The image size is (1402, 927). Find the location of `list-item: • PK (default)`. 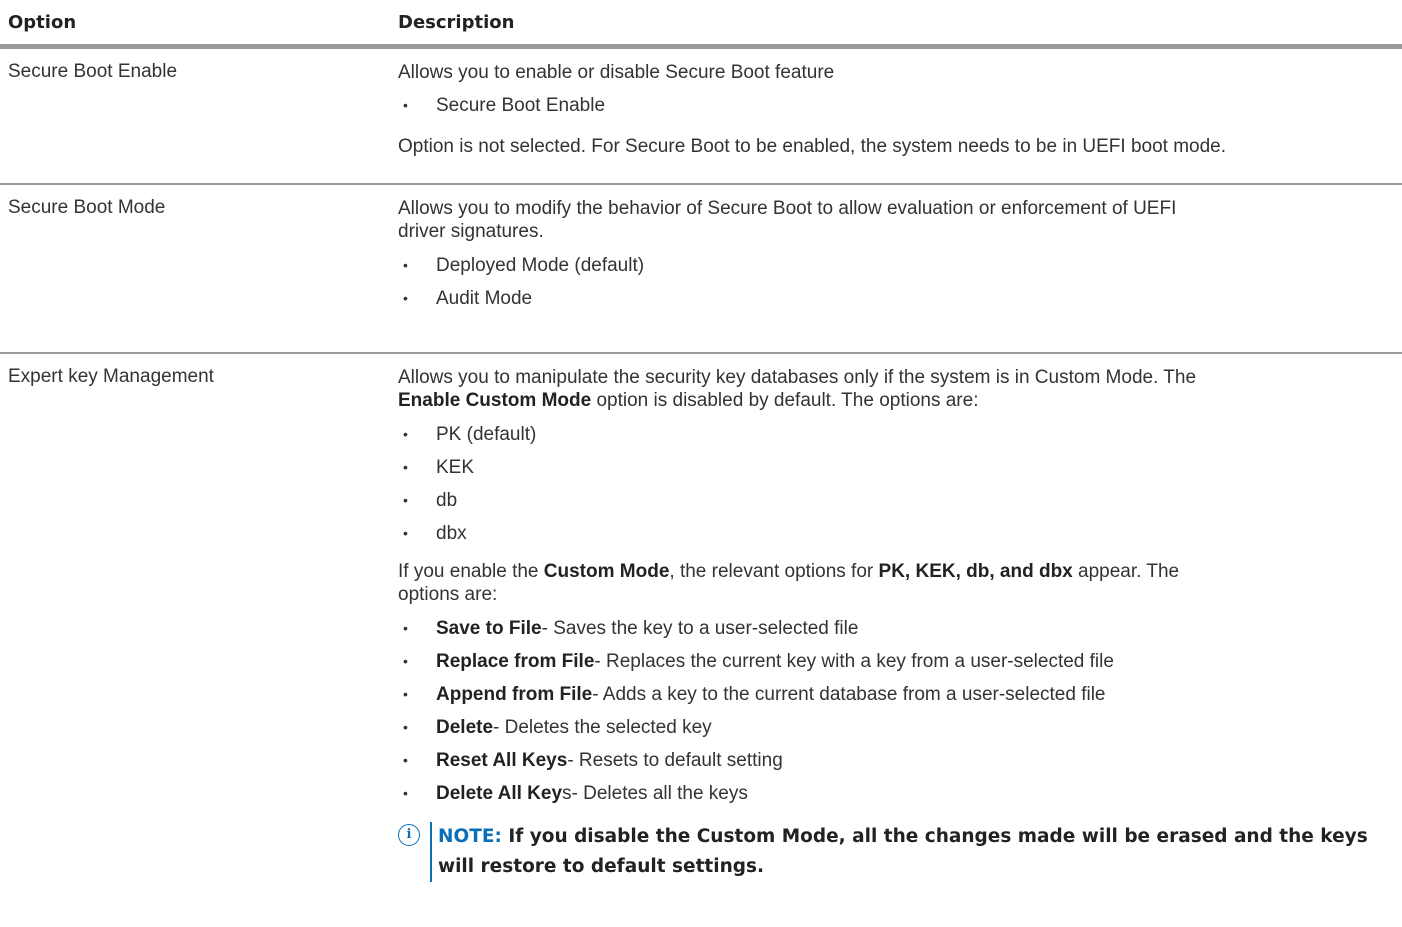

list-item: • PK (default) is located at coordinates (470, 434).